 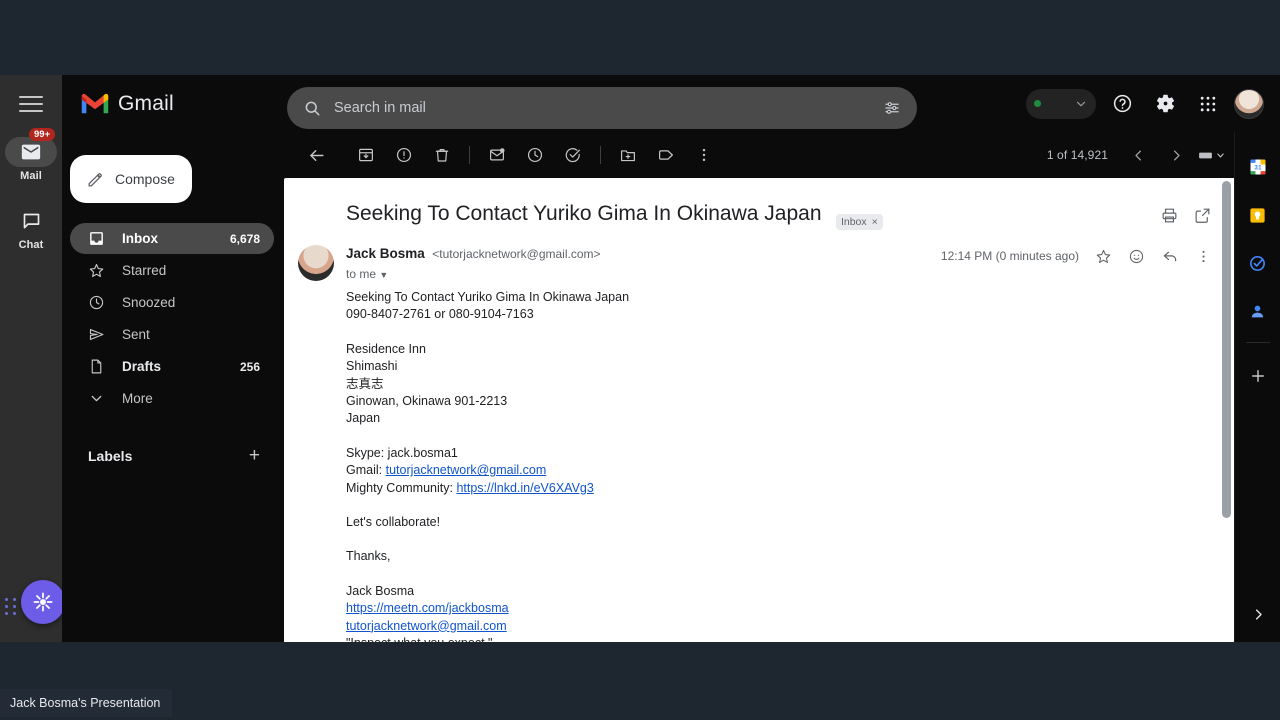 I want to click on body-line: Let's collaborate!, so click(x=779, y=522).